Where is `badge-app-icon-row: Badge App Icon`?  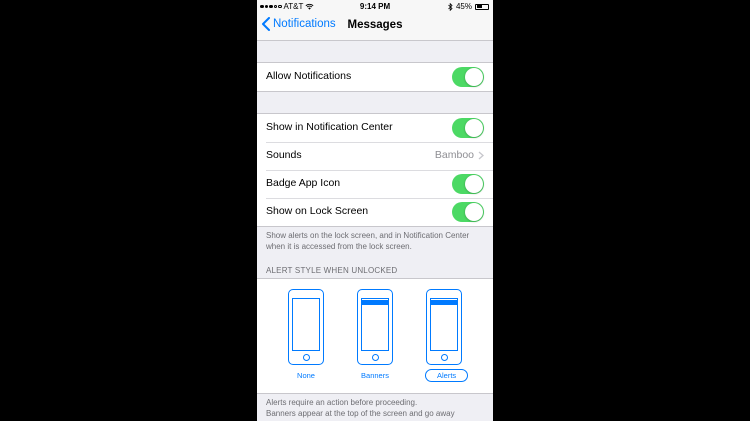
badge-app-icon-row: Badge App Icon is located at coordinates (375, 184).